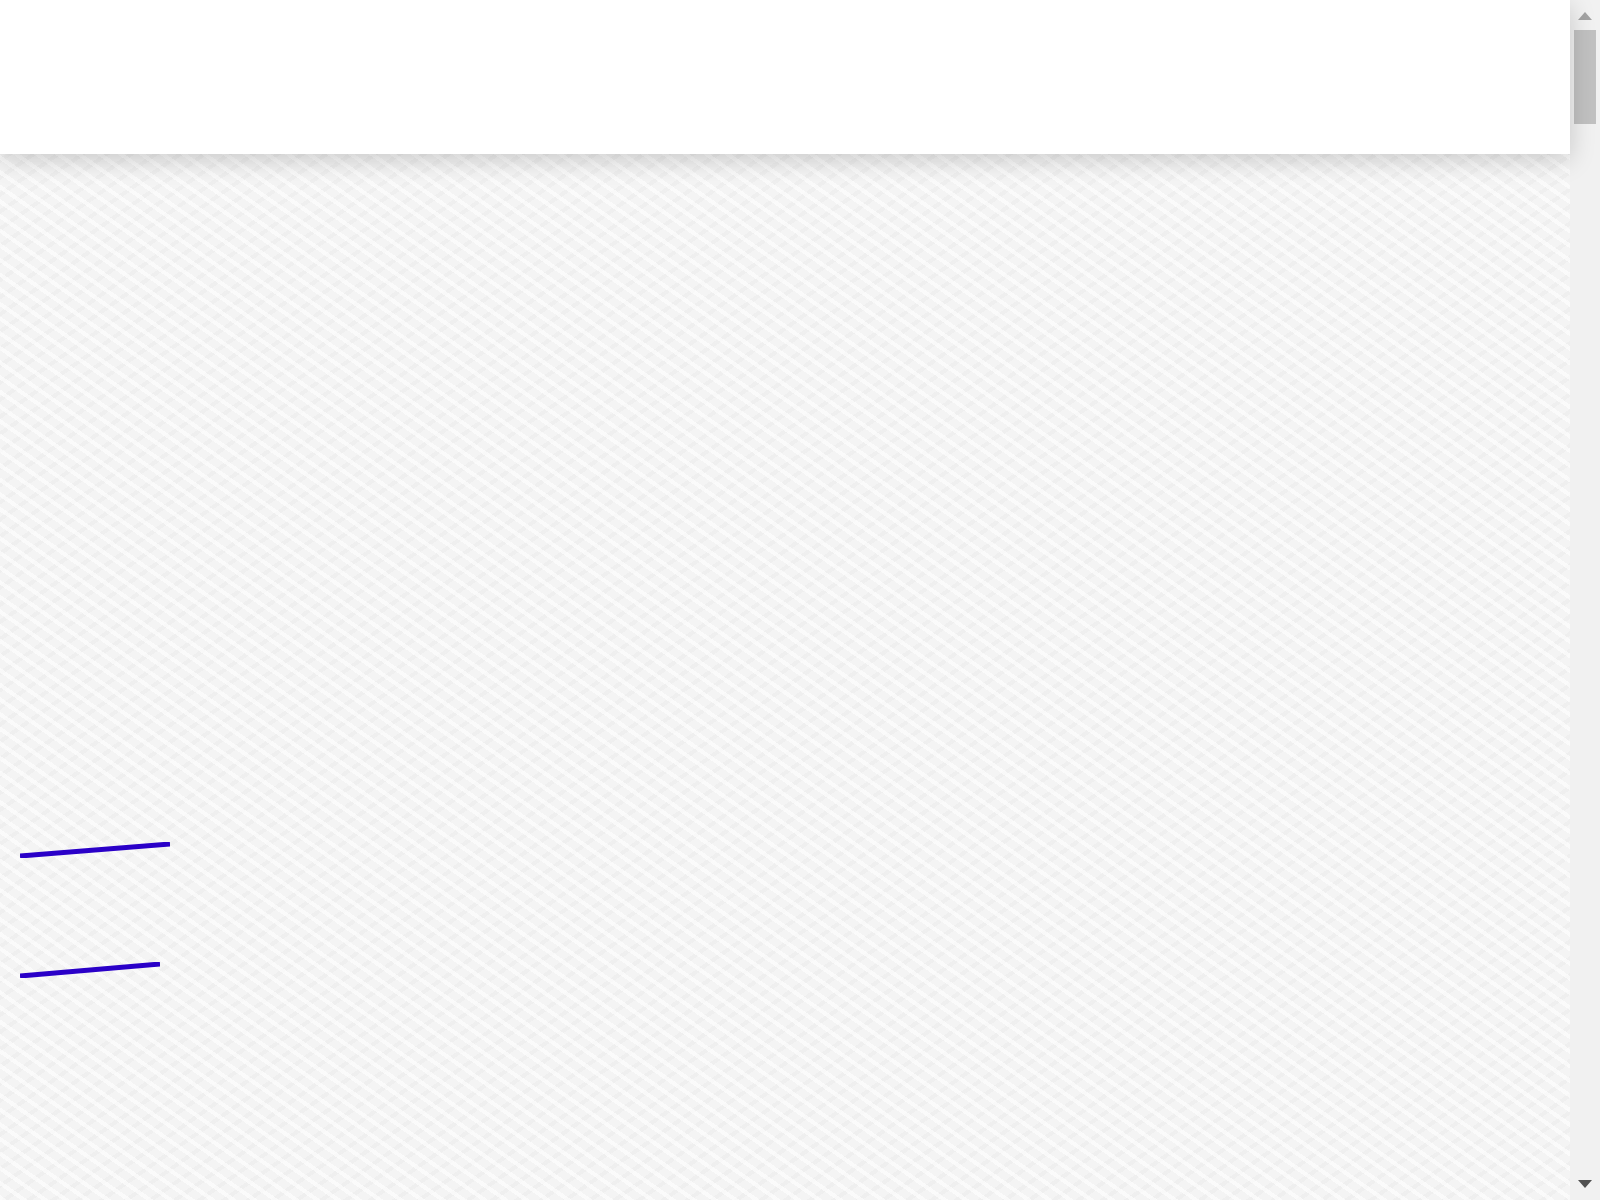 This screenshot has height=1200, width=1600. I want to click on scroll-thumb, so click(1585, 77).